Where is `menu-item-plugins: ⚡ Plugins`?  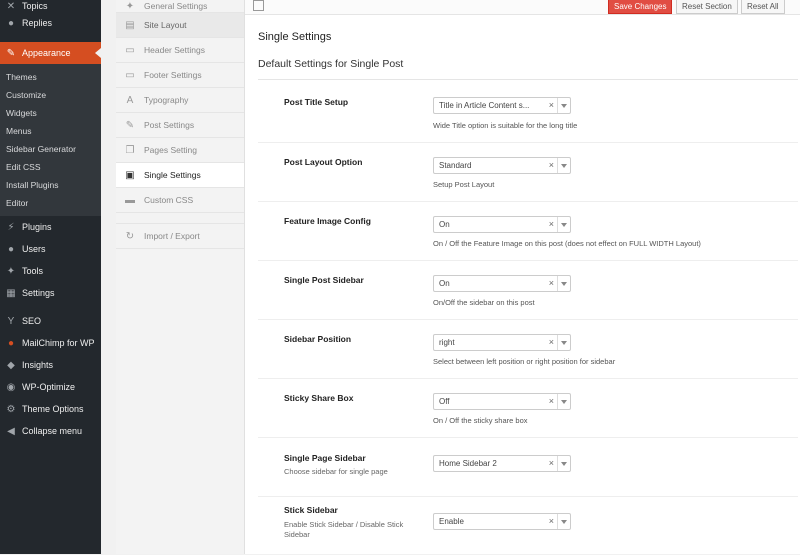
menu-item-plugins: ⚡ Plugins is located at coordinates (50, 227).